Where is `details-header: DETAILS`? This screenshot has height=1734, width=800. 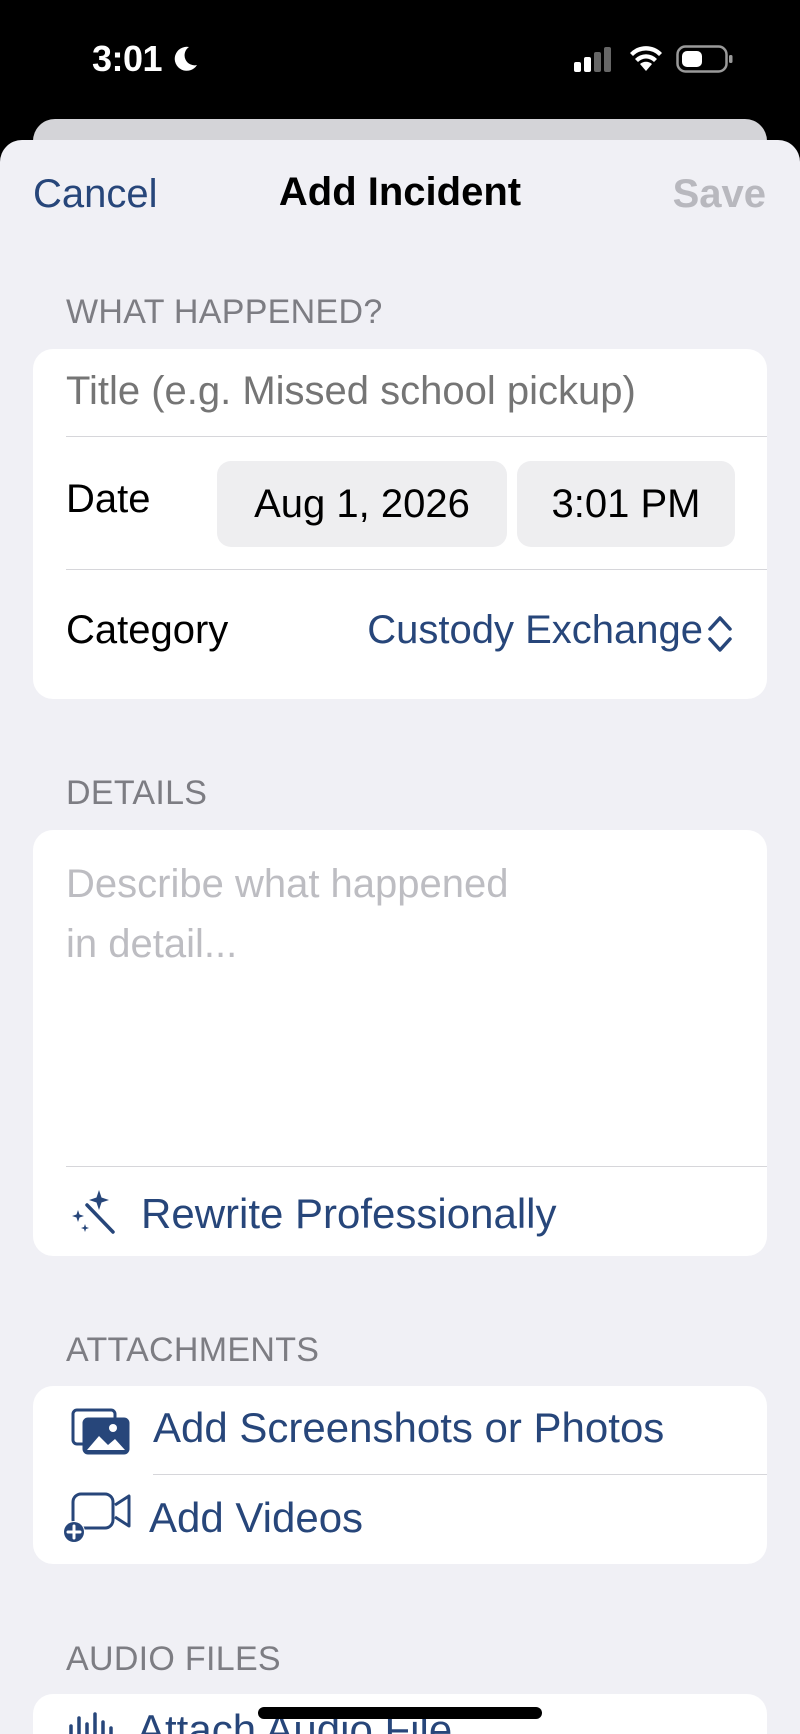 details-header: DETAILS is located at coordinates (137, 793).